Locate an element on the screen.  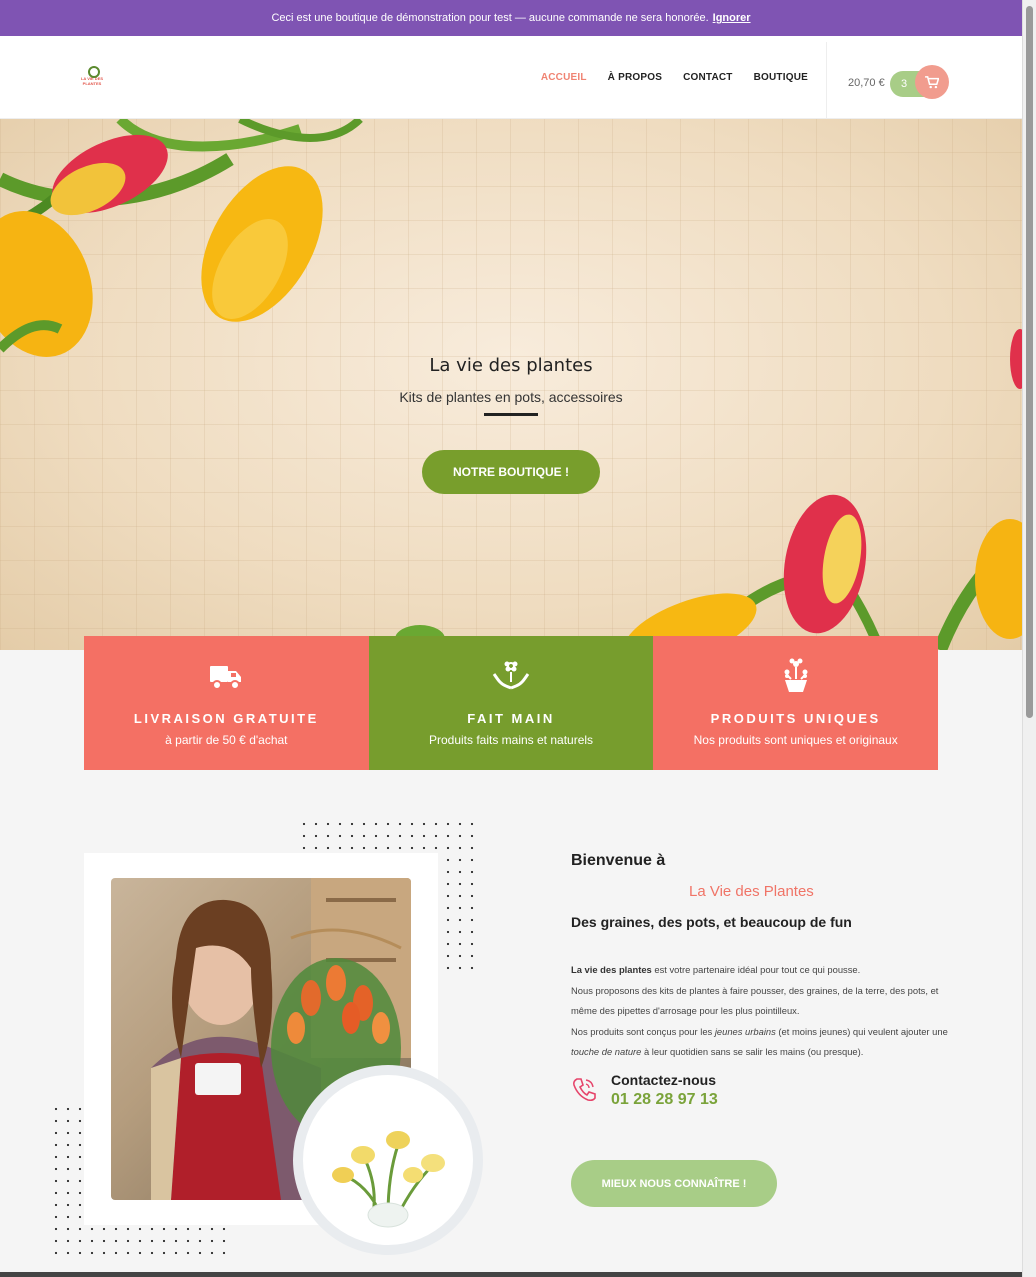
shopping-cart-icon is located at coordinates (932, 81).